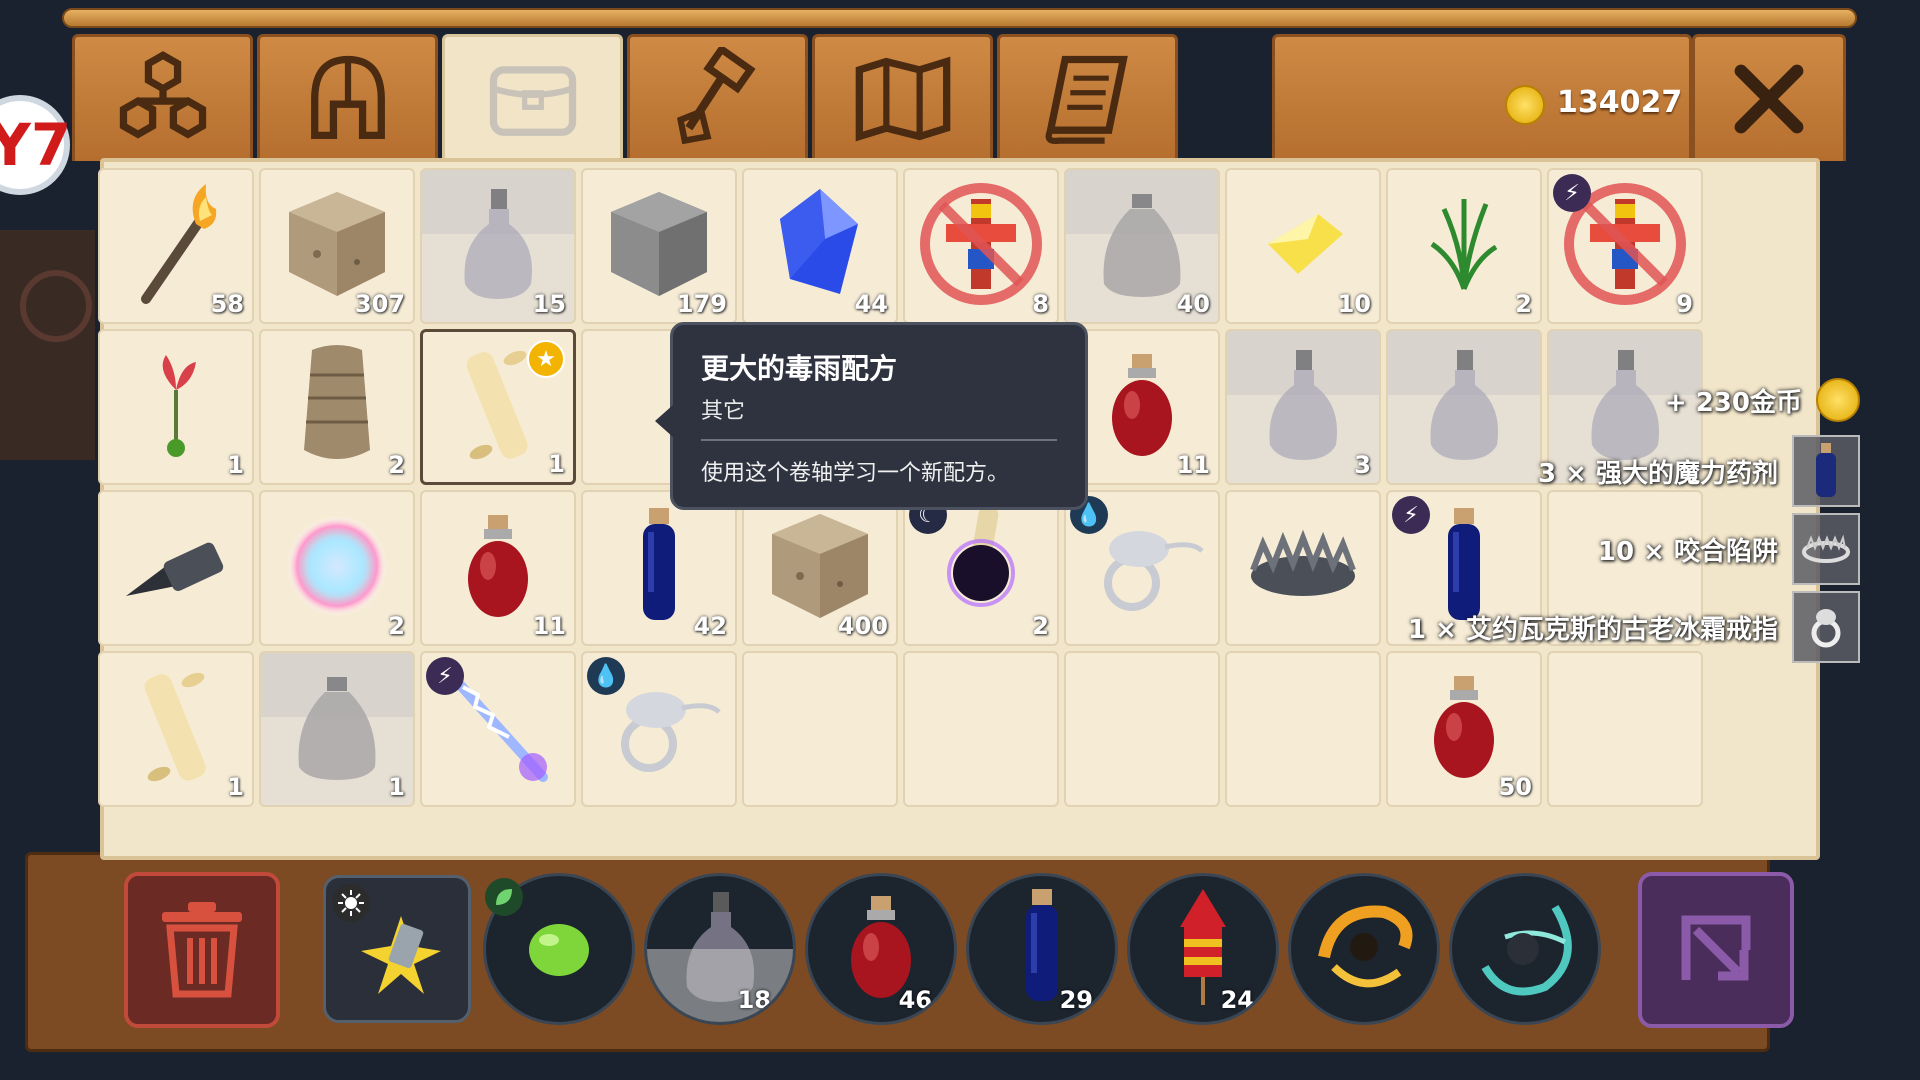 This screenshot has height=1080, width=1920. Describe the element at coordinates (871, 416) in the screenshot. I see `item-tooltip: 更大的毒雨配方 其它 使用这个卷轴学习一个新配方。` at that location.